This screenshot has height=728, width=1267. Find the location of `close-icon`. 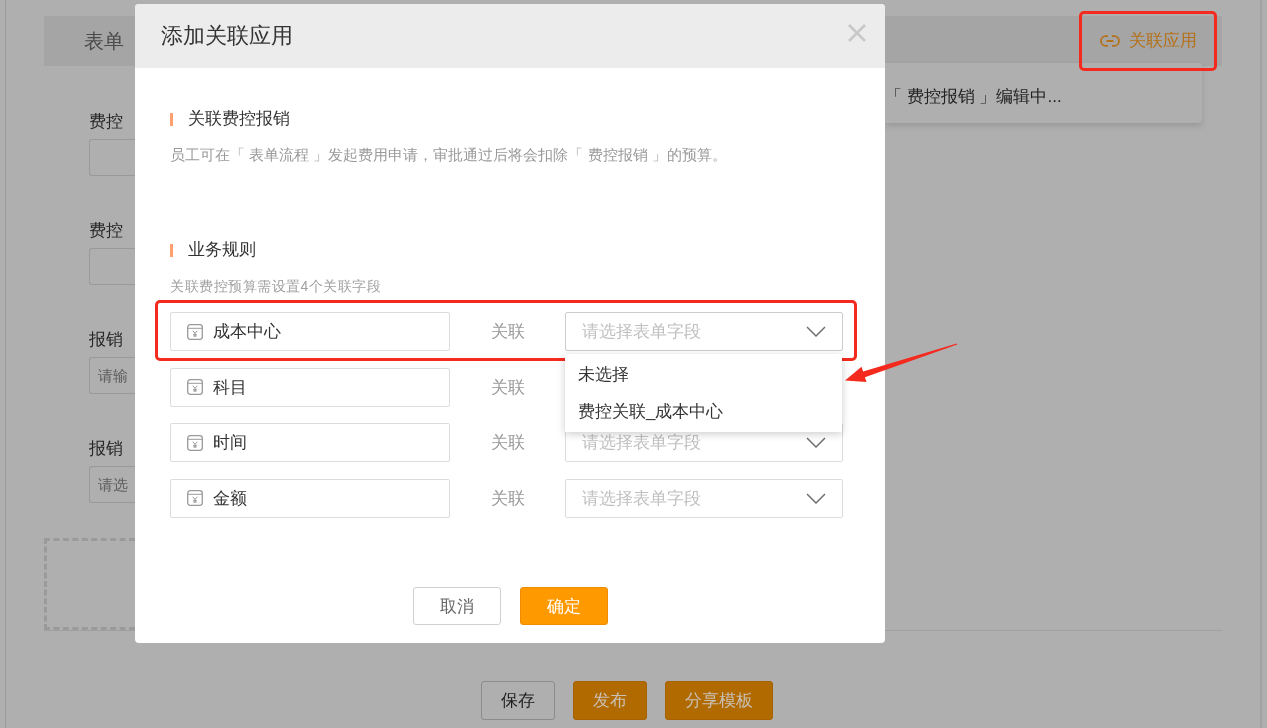

close-icon is located at coordinates (857, 33).